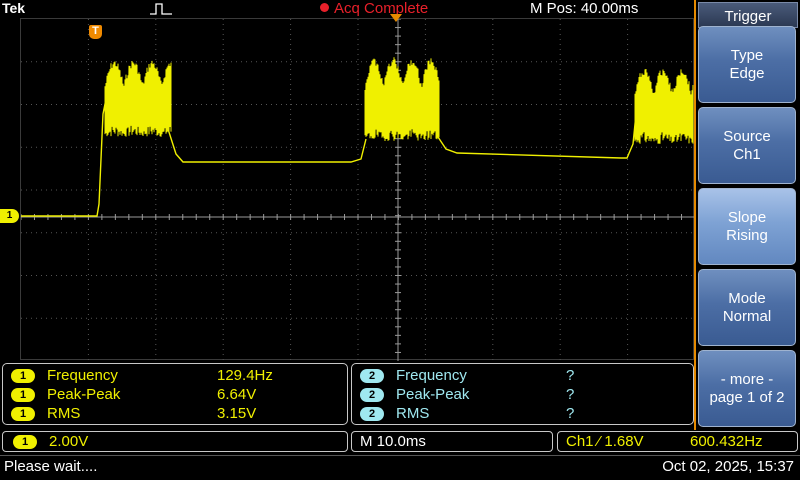 Image resolution: width=800 pixels, height=480 pixels. I want to click on button-value: Normal, so click(747, 316).